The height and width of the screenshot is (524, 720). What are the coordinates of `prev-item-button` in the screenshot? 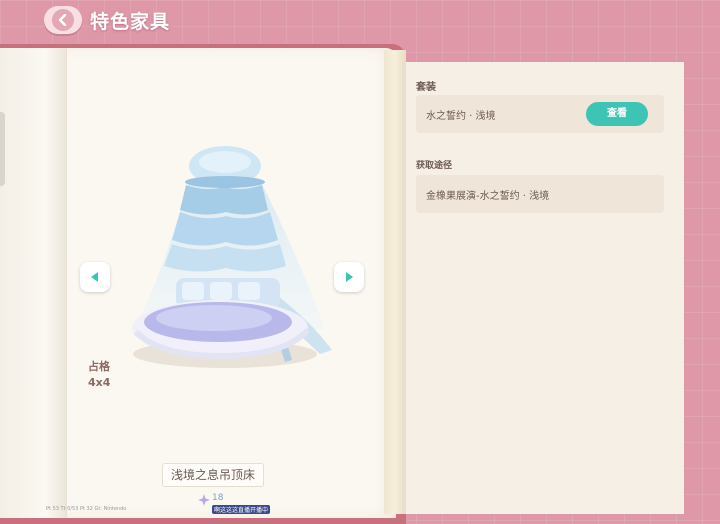 It's located at (95, 277).